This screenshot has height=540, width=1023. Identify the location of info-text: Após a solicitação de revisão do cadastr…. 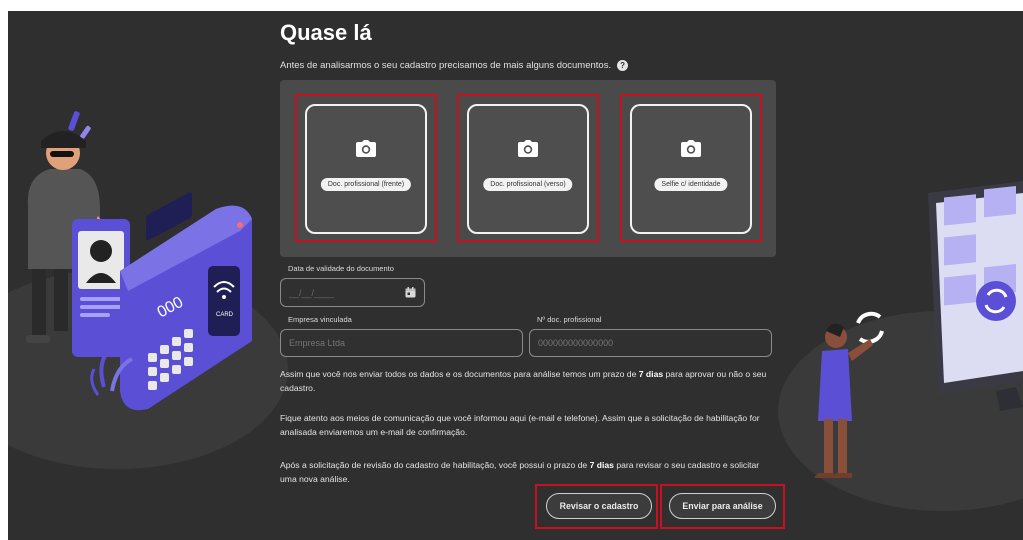
(435, 465).